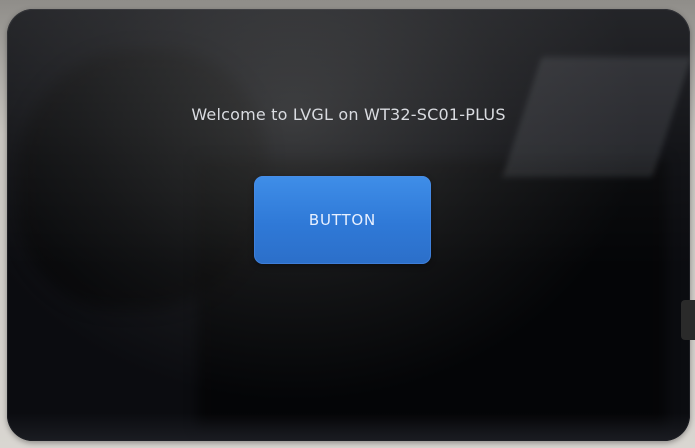 The image size is (695, 448). I want to click on device-bottom-edge, so click(348, 427).